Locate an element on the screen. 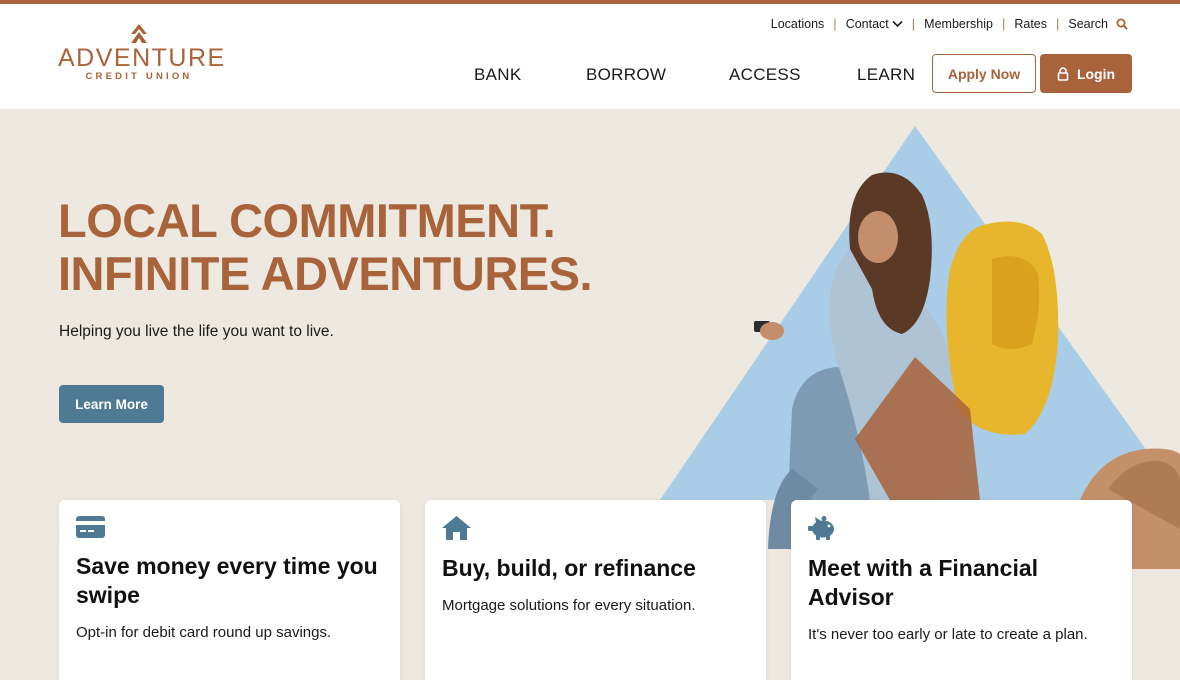 The height and width of the screenshot is (680, 1180). utility-label: Membership is located at coordinates (958, 23).